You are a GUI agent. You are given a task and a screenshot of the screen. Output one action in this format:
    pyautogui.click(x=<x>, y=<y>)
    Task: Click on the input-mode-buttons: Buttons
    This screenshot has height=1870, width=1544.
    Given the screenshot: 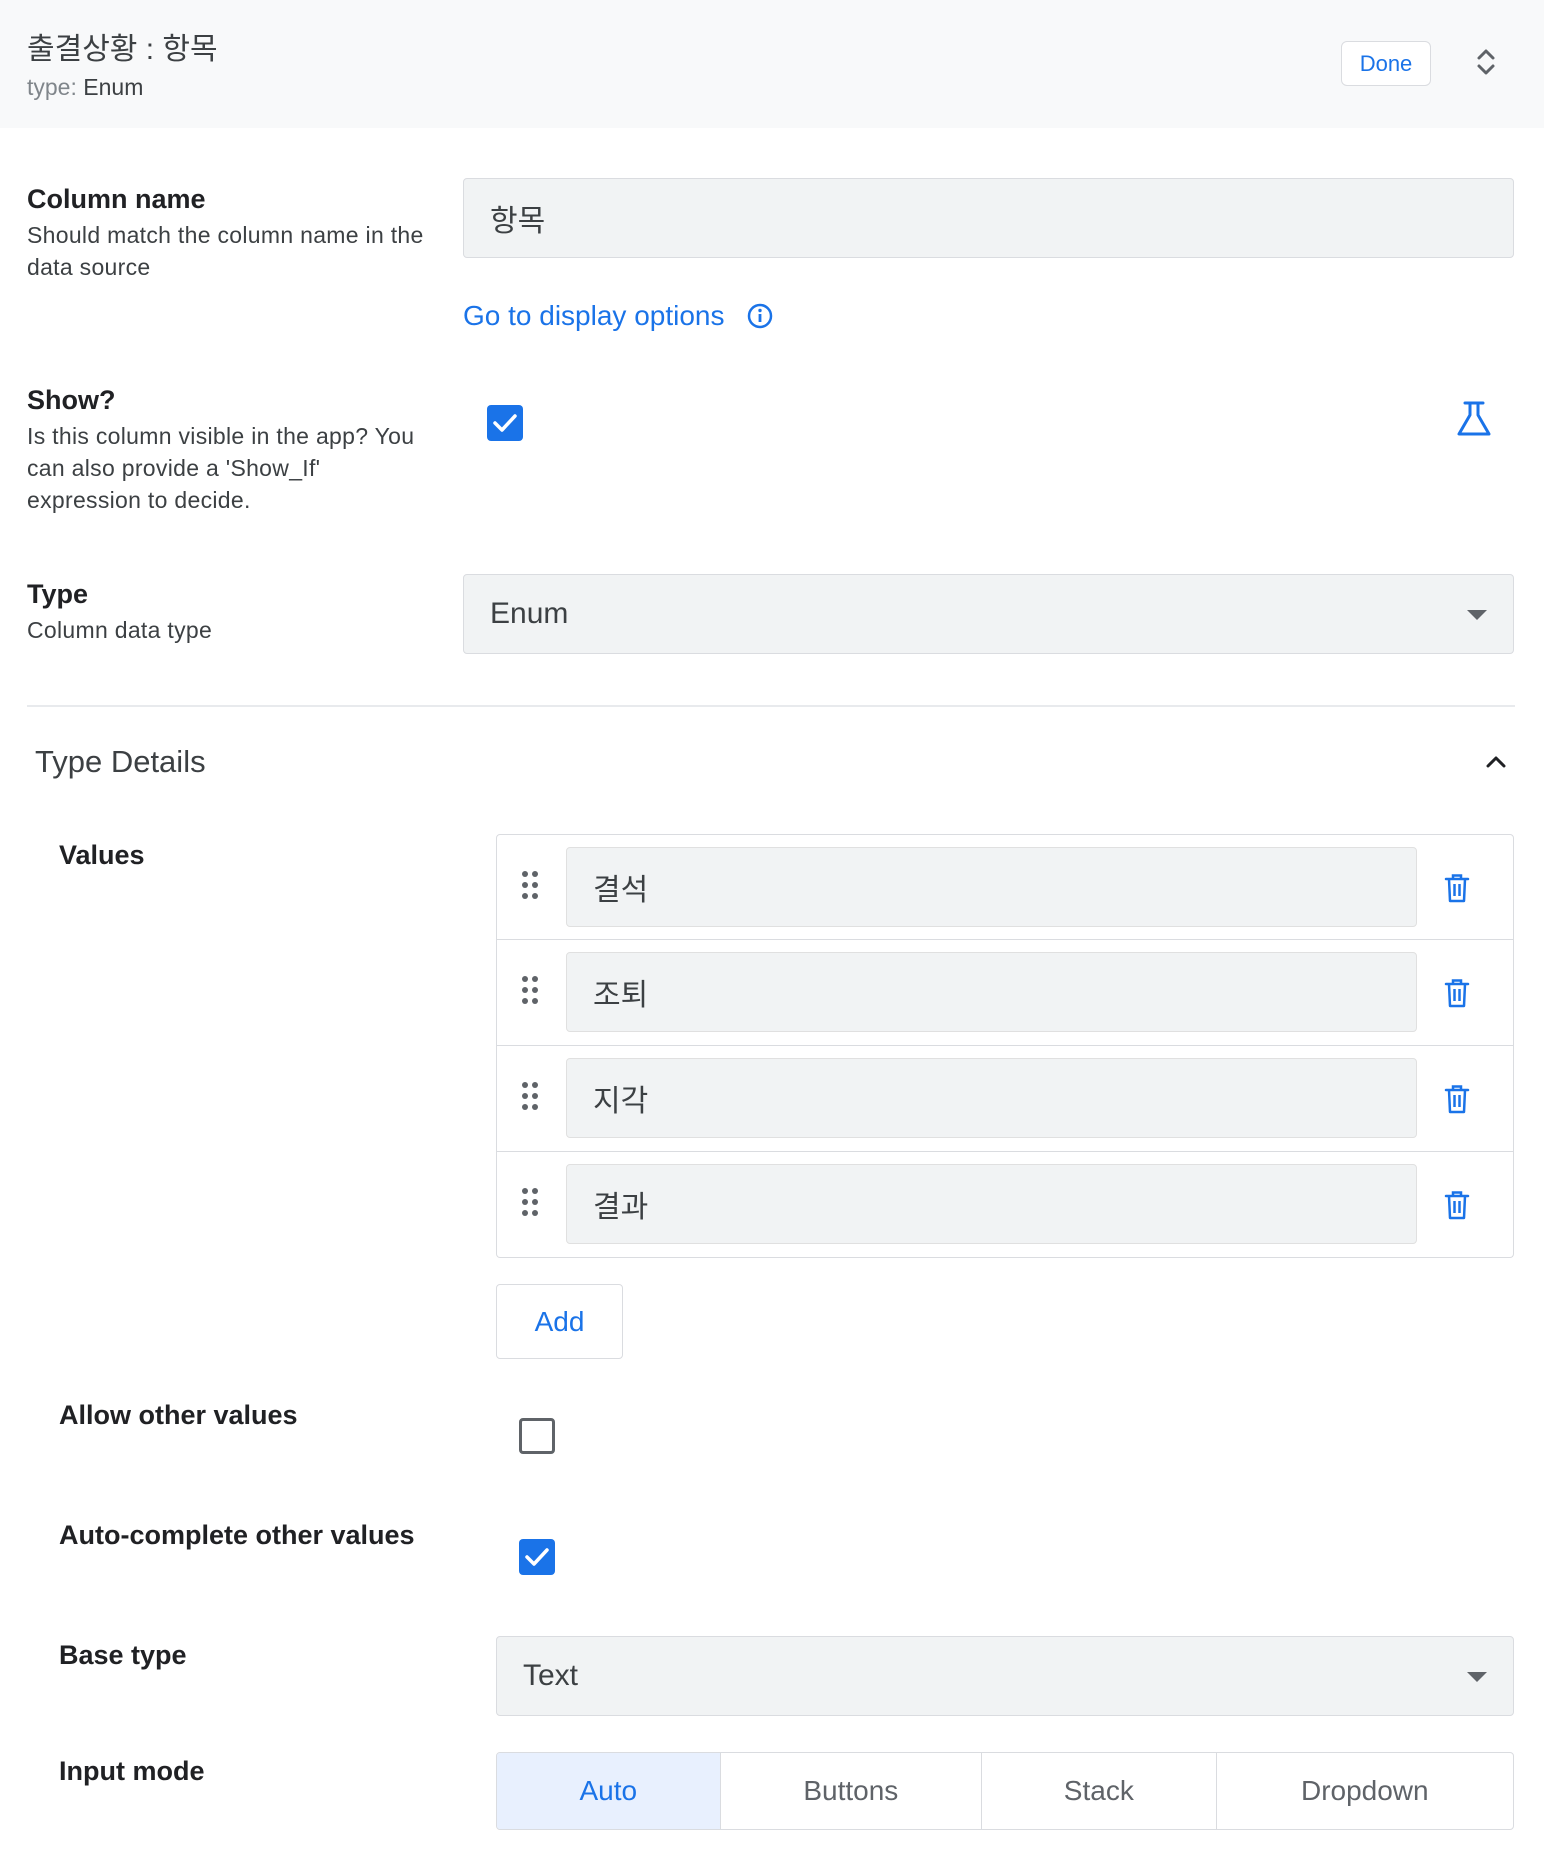 What is the action you would take?
    pyautogui.click(x=852, y=1791)
    